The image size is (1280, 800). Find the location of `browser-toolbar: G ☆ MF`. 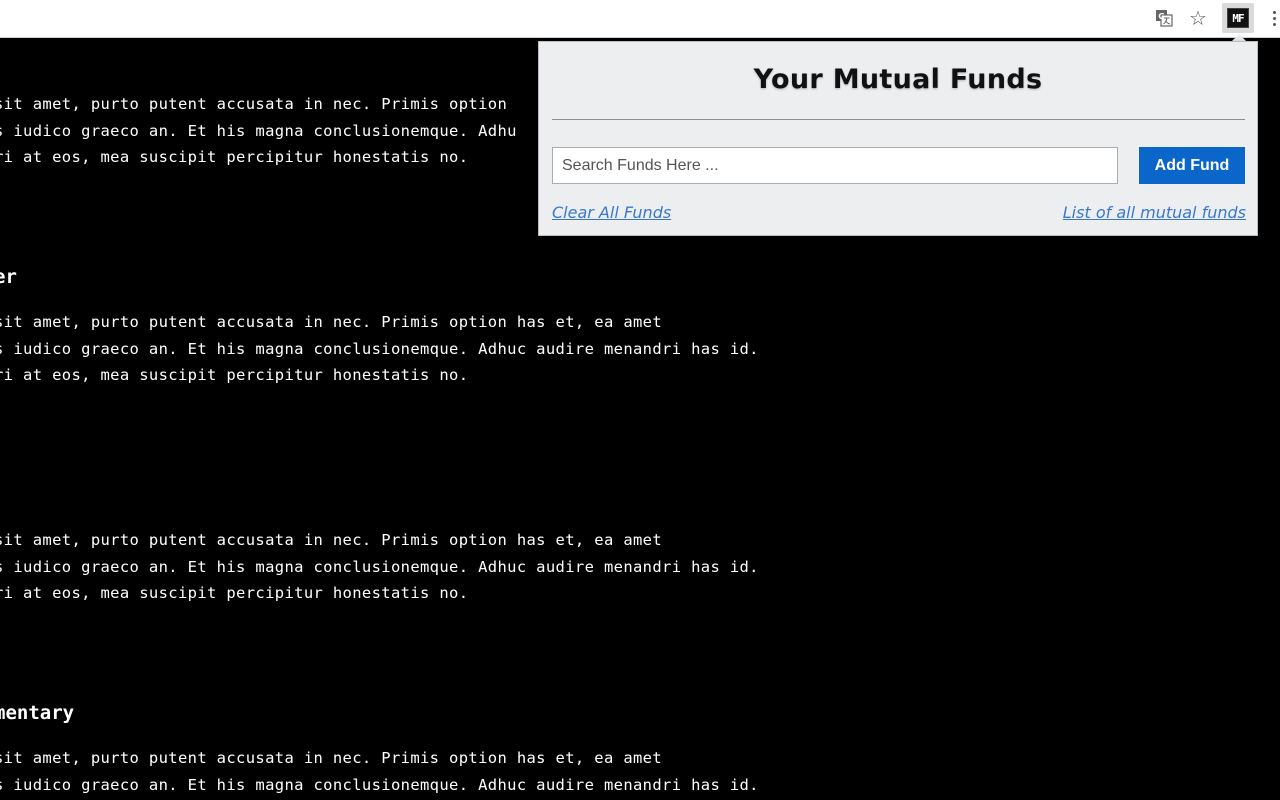

browser-toolbar: G ☆ MF is located at coordinates (640, 19).